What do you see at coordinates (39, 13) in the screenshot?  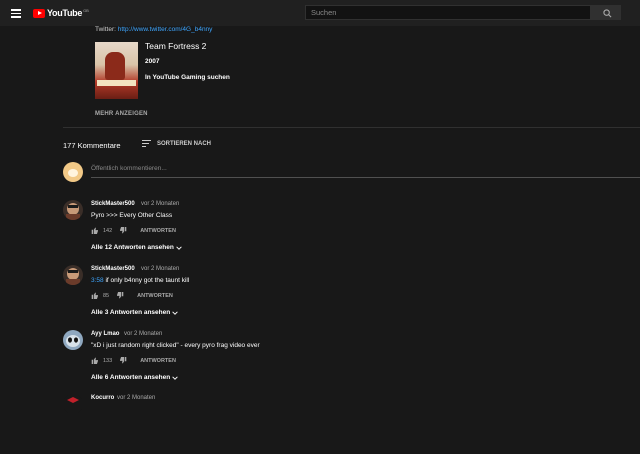 I see `play-logo-icon` at bounding box center [39, 13].